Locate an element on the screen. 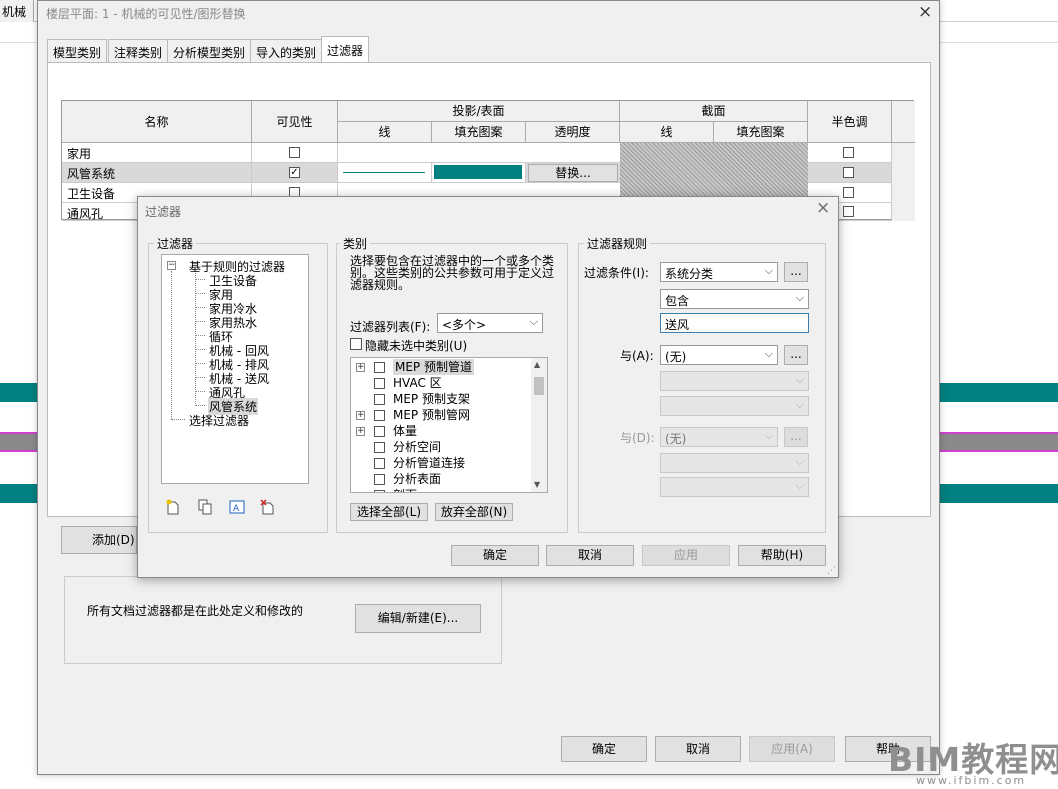 The height and width of the screenshot is (789, 1058). collapse-icon: − is located at coordinates (171, 265).